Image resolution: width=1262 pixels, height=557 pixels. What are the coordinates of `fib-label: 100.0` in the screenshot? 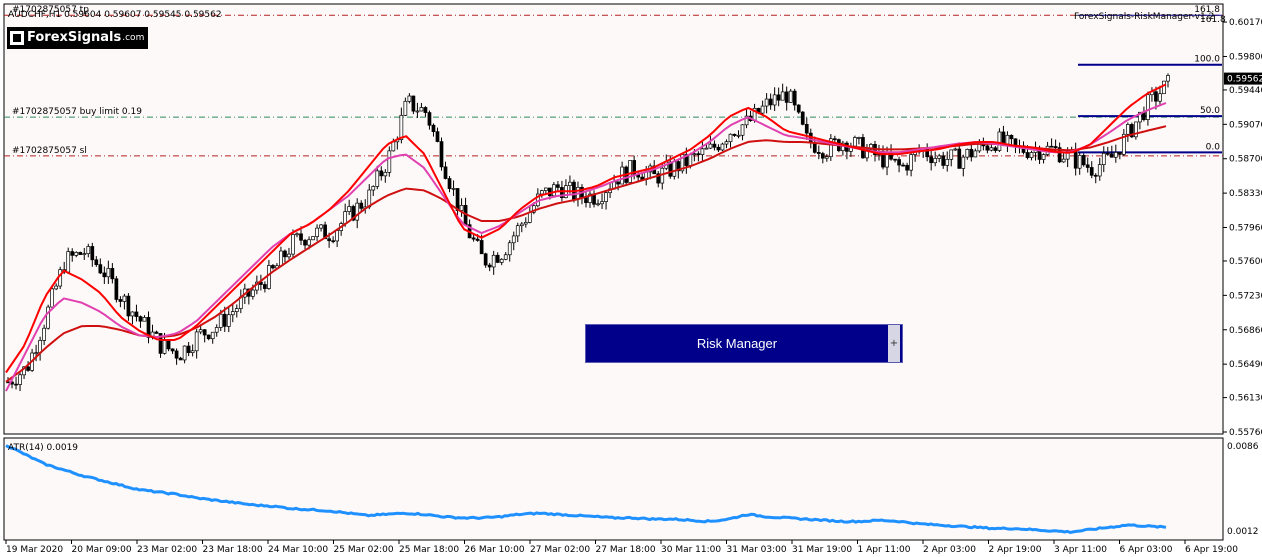 It's located at (1207, 60).